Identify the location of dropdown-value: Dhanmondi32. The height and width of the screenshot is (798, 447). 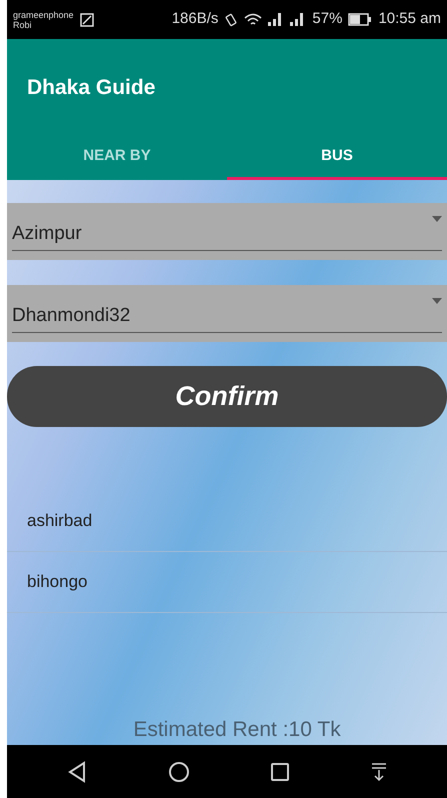
(72, 316).